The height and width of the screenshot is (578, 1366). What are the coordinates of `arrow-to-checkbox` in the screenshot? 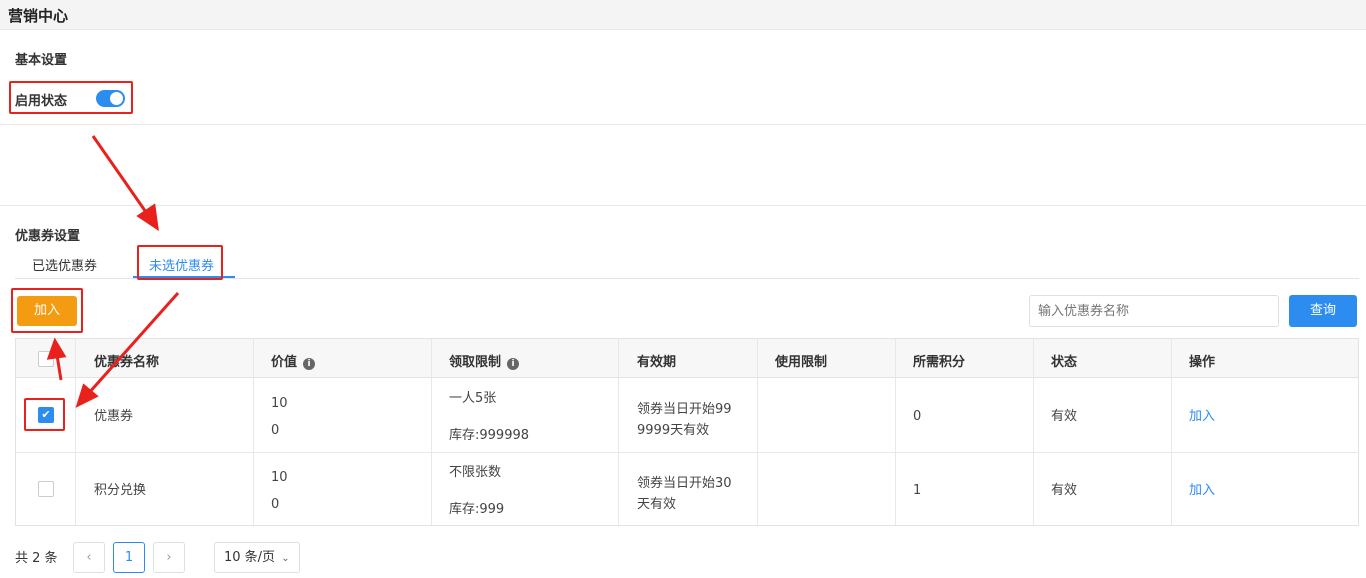 It's located at (133, 343).